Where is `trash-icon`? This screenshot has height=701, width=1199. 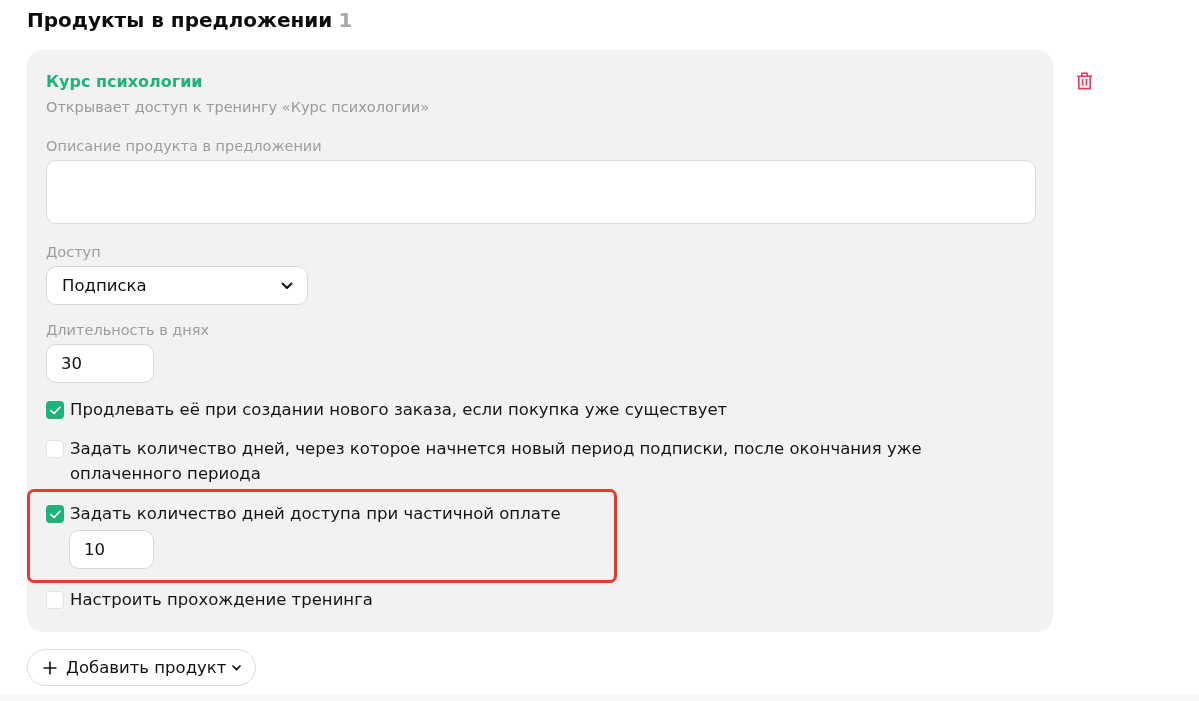
trash-icon is located at coordinates (1084, 81).